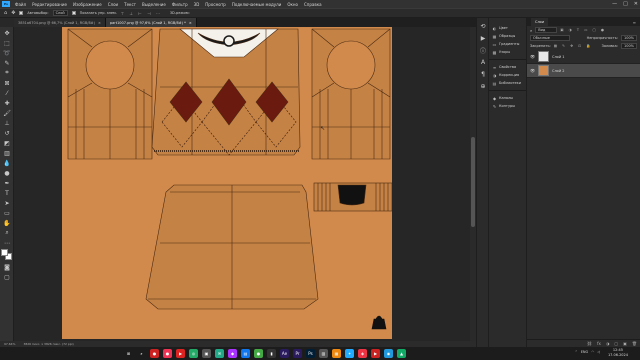 This screenshot has width=640, height=360. I want to click on menu-help: Справка, so click(313, 4).